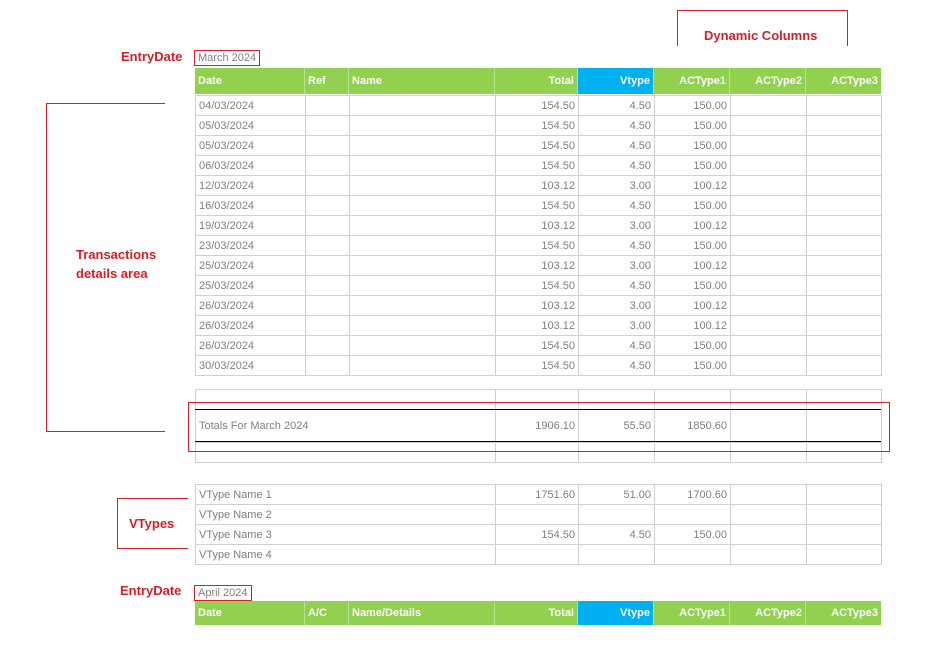  What do you see at coordinates (250, 185) in the screenshot?
I see `table-cell: 12/03/2024` at bounding box center [250, 185].